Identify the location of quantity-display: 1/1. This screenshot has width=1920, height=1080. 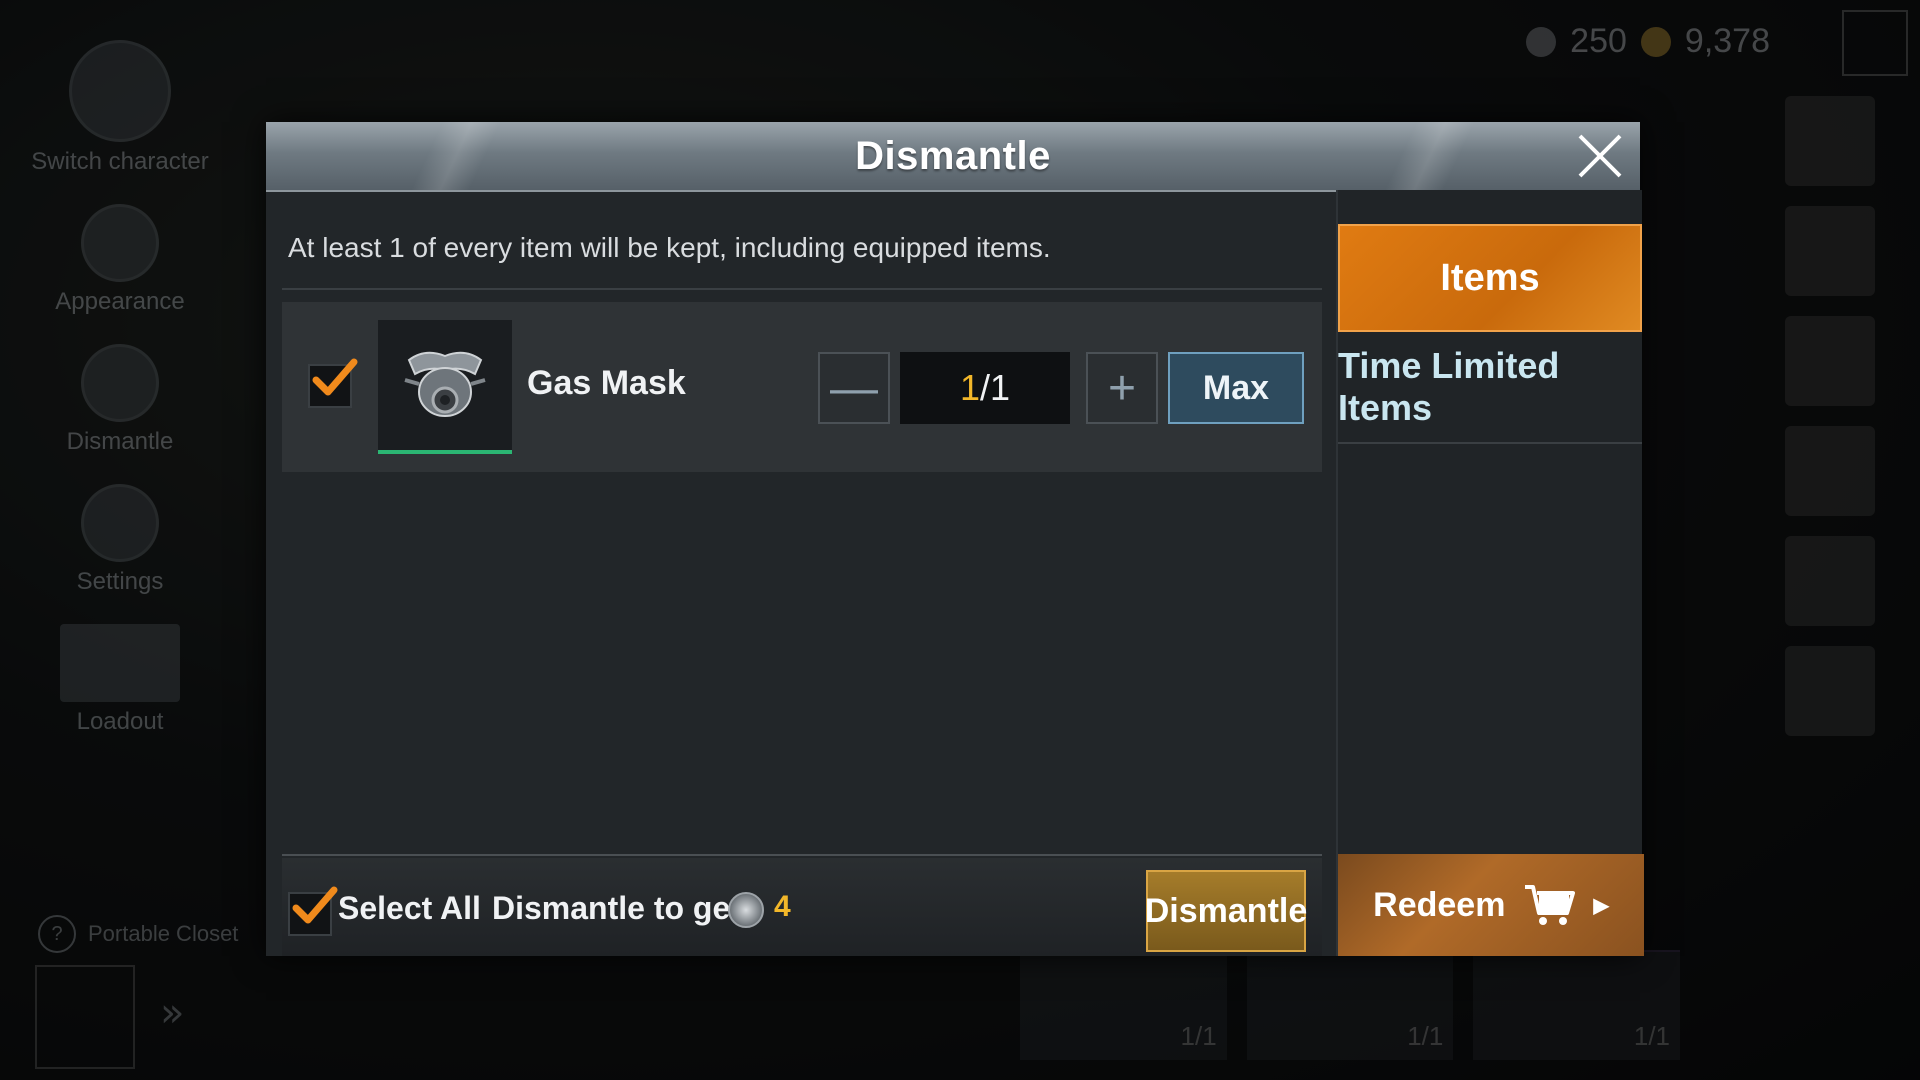
(985, 388).